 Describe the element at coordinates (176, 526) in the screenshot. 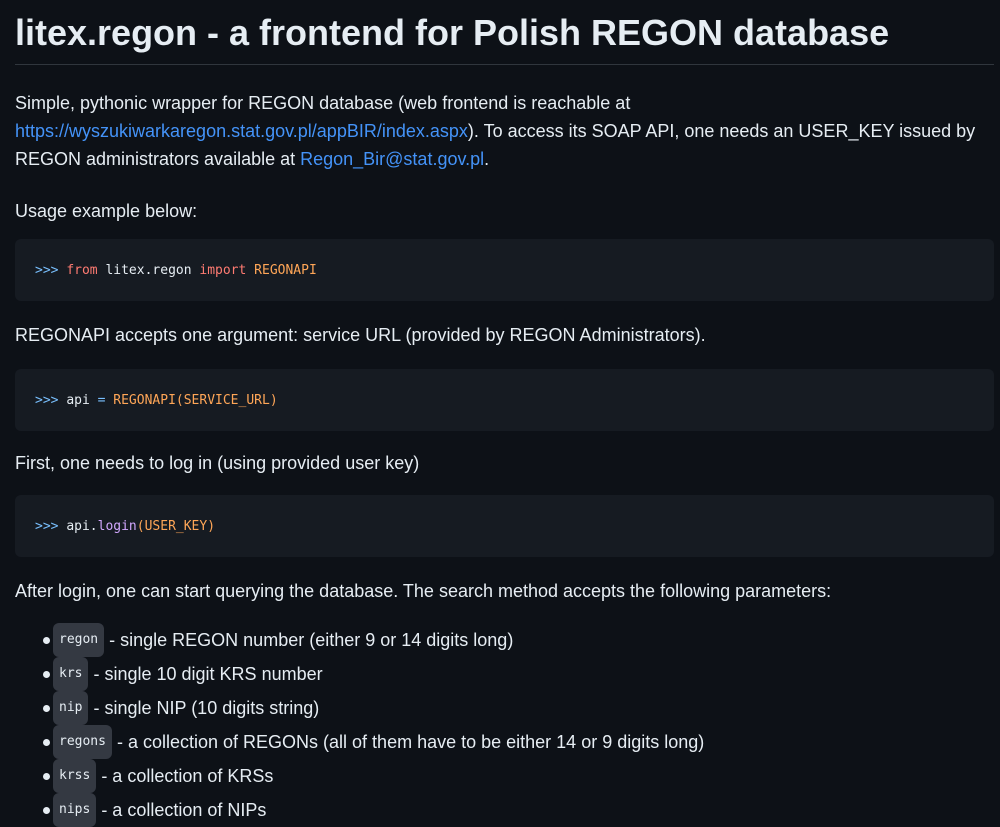

I see `code-args: (USER_KEY)` at that location.